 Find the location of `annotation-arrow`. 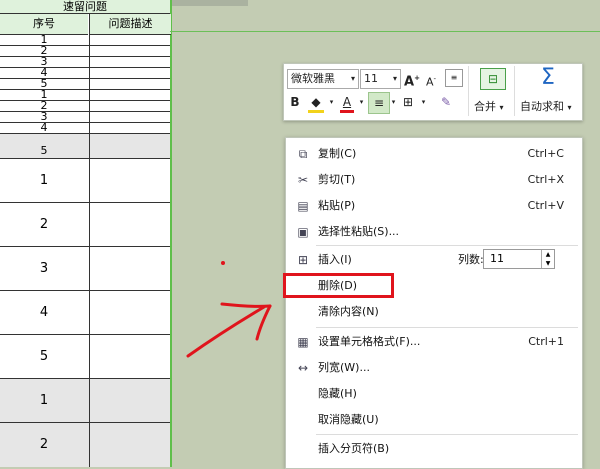

annotation-arrow is located at coordinates (229, 330).